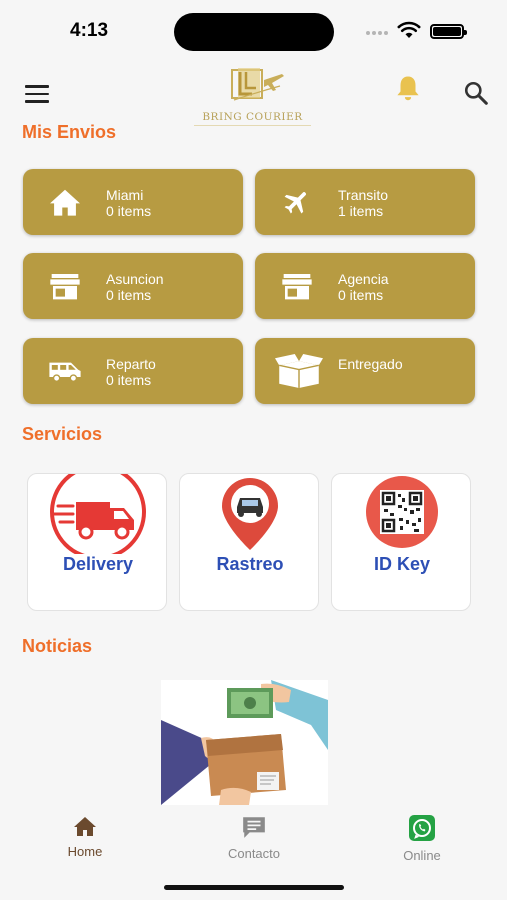  Describe the element at coordinates (370, 364) in the screenshot. I see `shipment-label: Entregado` at that location.